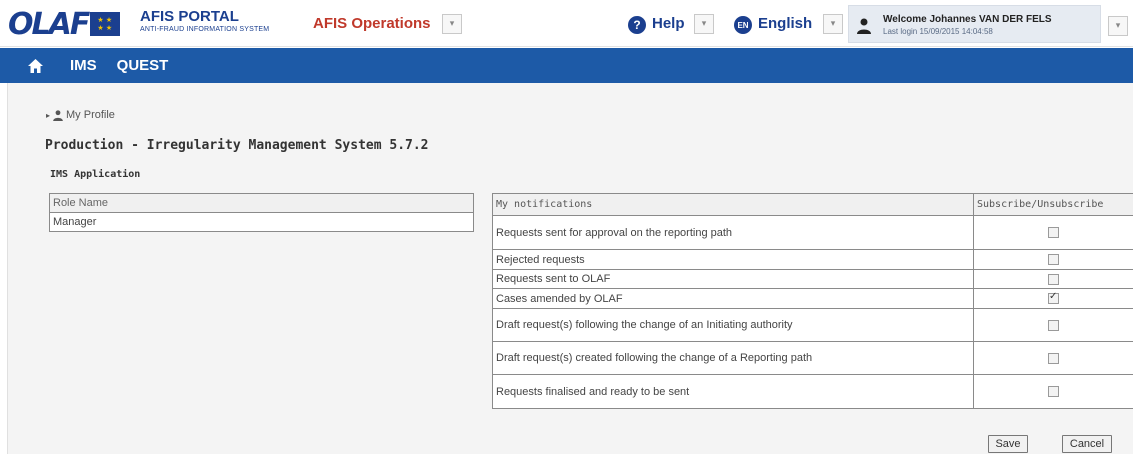  What do you see at coordinates (637, 25) in the screenshot?
I see `help-icon: ?` at bounding box center [637, 25].